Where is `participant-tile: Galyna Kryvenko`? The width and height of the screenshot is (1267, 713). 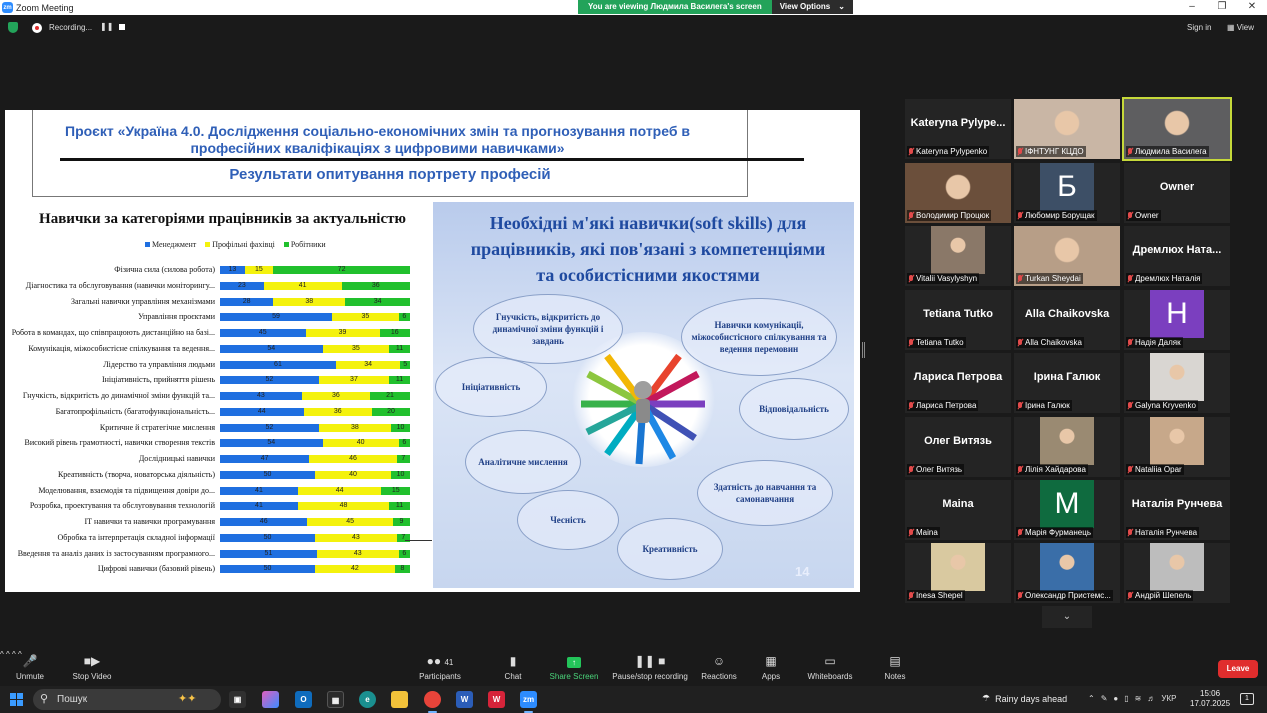 participant-tile: Galyna Kryvenko is located at coordinates (1177, 383).